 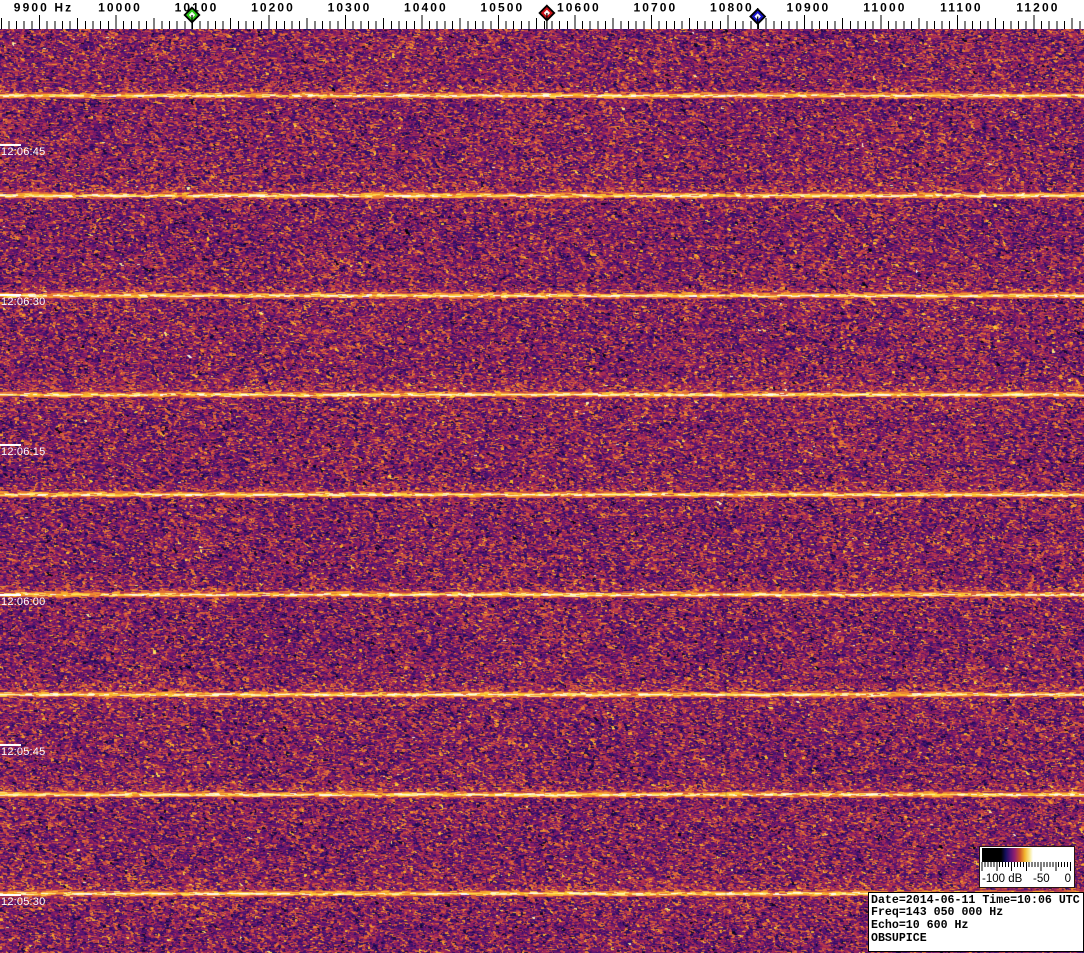 I want to click on svg-text: 11200, so click(x=1037, y=8).